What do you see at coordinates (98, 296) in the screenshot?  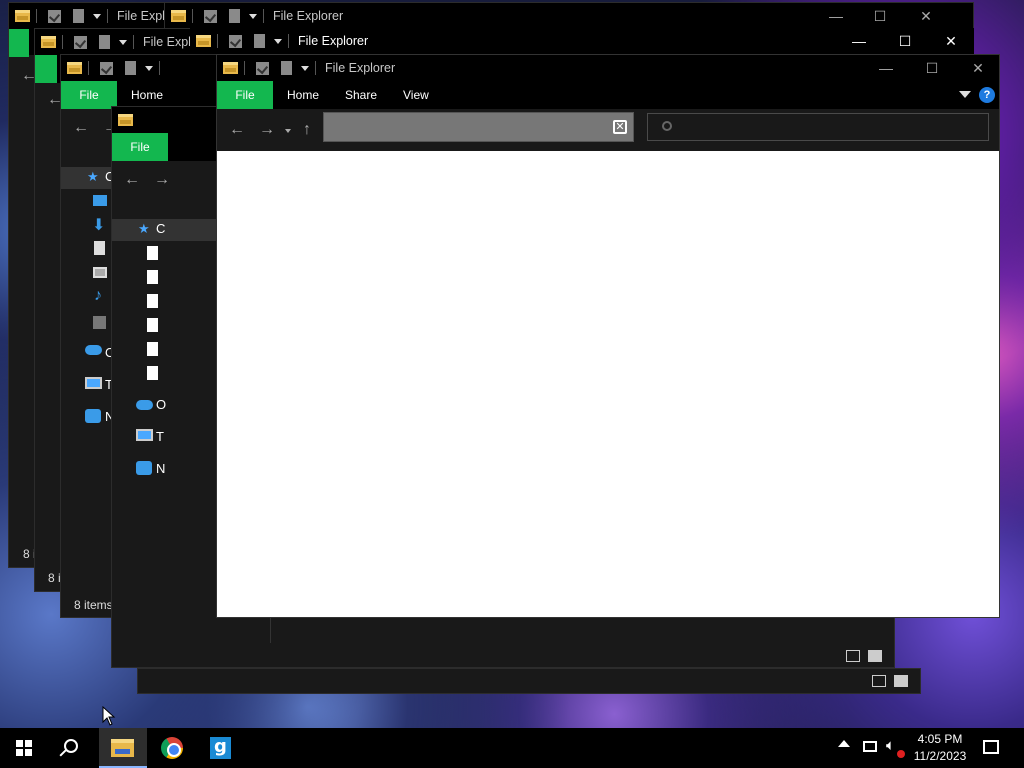 I see `music-icon: ♪` at bounding box center [98, 296].